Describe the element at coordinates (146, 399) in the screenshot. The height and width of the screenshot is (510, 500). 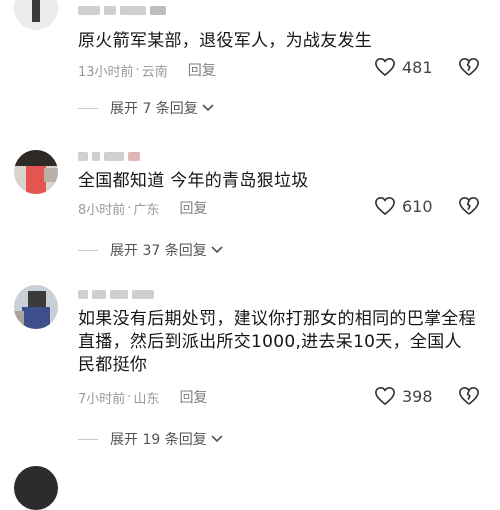
I see `comment-location: 山东` at that location.